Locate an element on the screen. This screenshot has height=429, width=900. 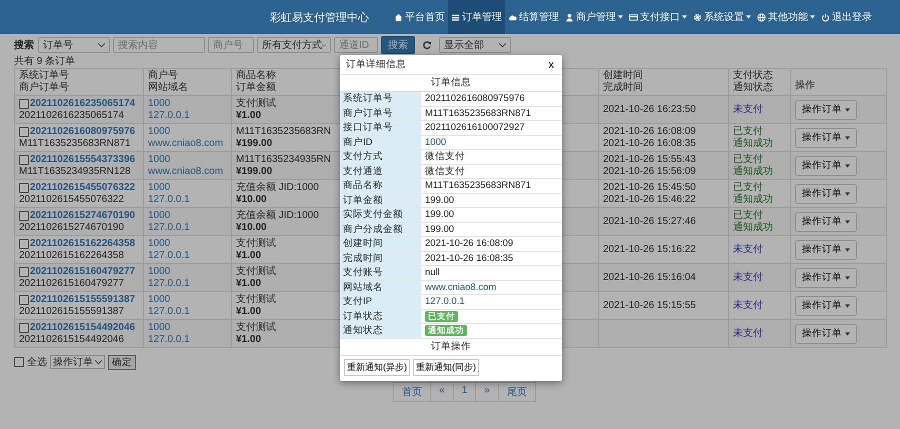
search-type-select: 订单号 is located at coordinates (74, 45).